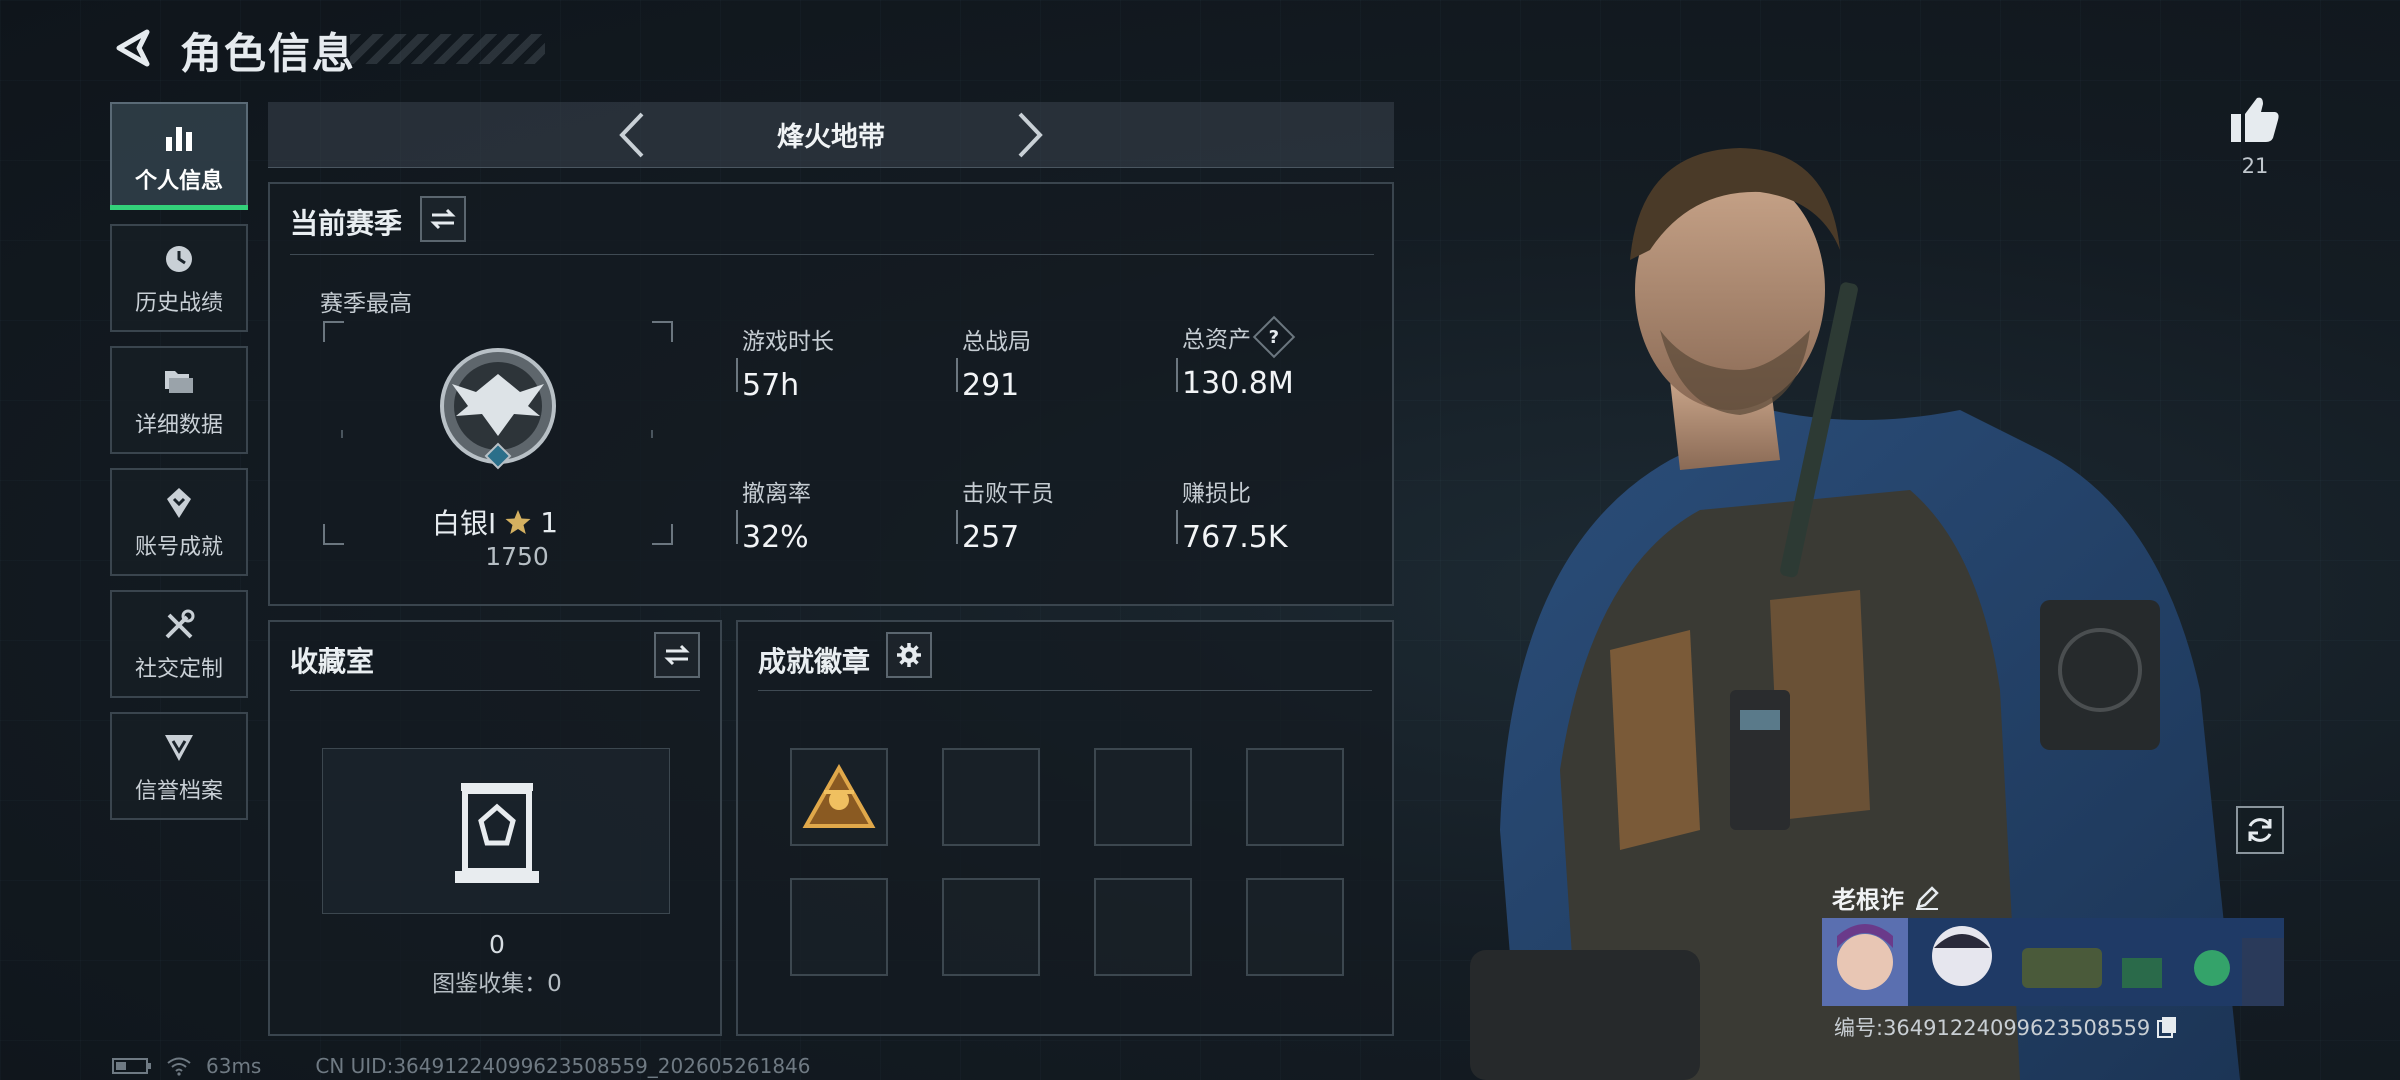 Image resolution: width=2400 pixels, height=1080 pixels. I want to click on like-widget: 21, so click(2255, 136).